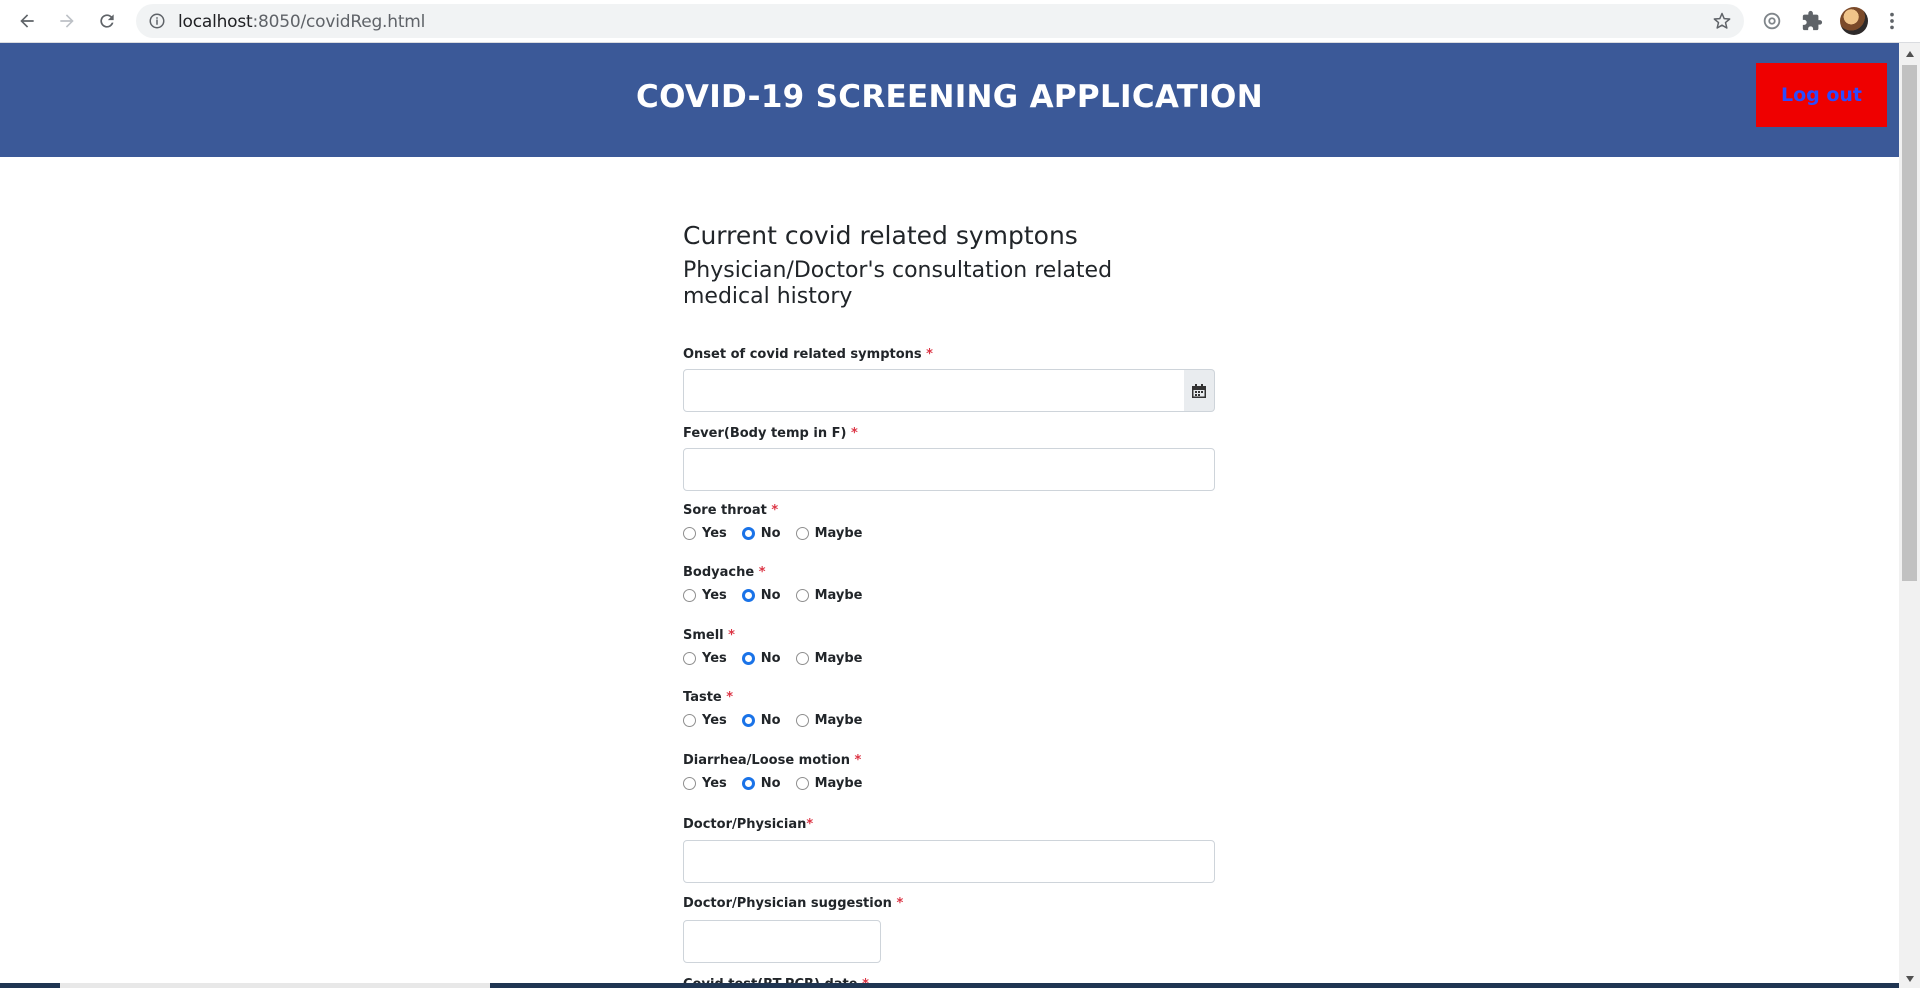 The width and height of the screenshot is (1920, 988). I want to click on scroll-down-button, so click(1909, 979).